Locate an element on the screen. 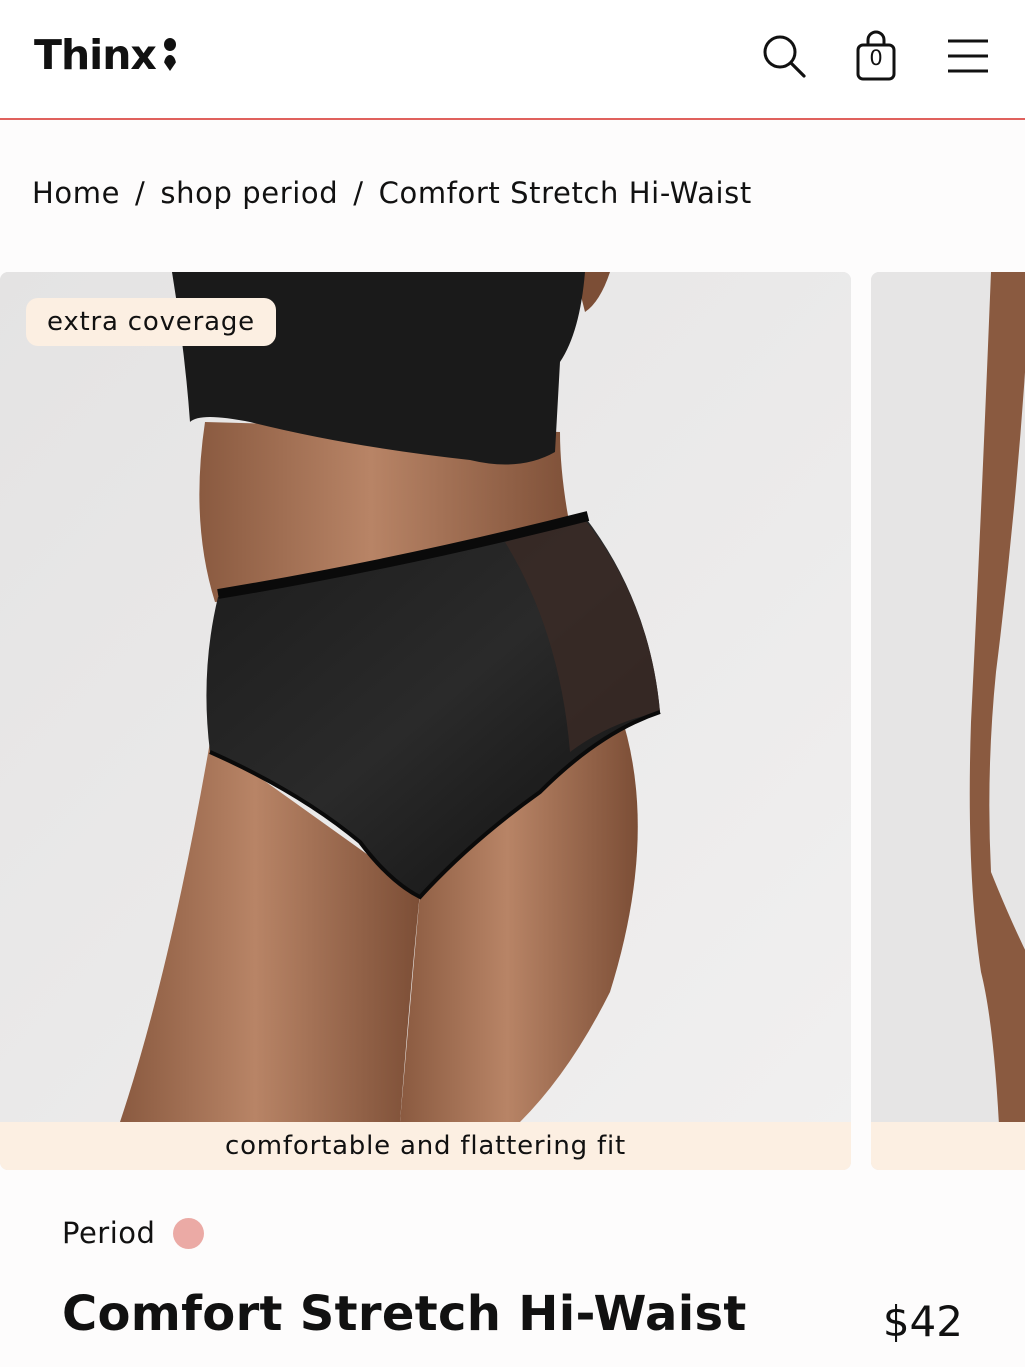 The height and width of the screenshot is (1367, 1025). extra-coverage-badge: extra coverage is located at coordinates (151, 322).